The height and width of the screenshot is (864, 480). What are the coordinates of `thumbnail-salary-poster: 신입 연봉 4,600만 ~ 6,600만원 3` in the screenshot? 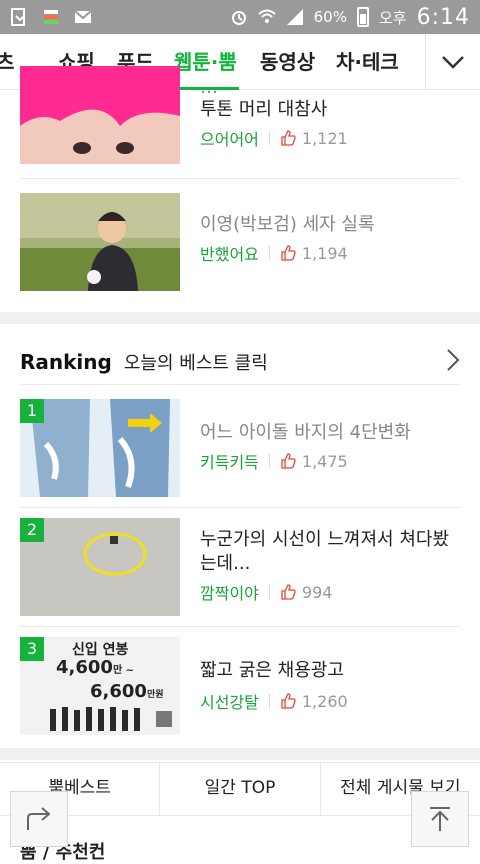 It's located at (100, 686).